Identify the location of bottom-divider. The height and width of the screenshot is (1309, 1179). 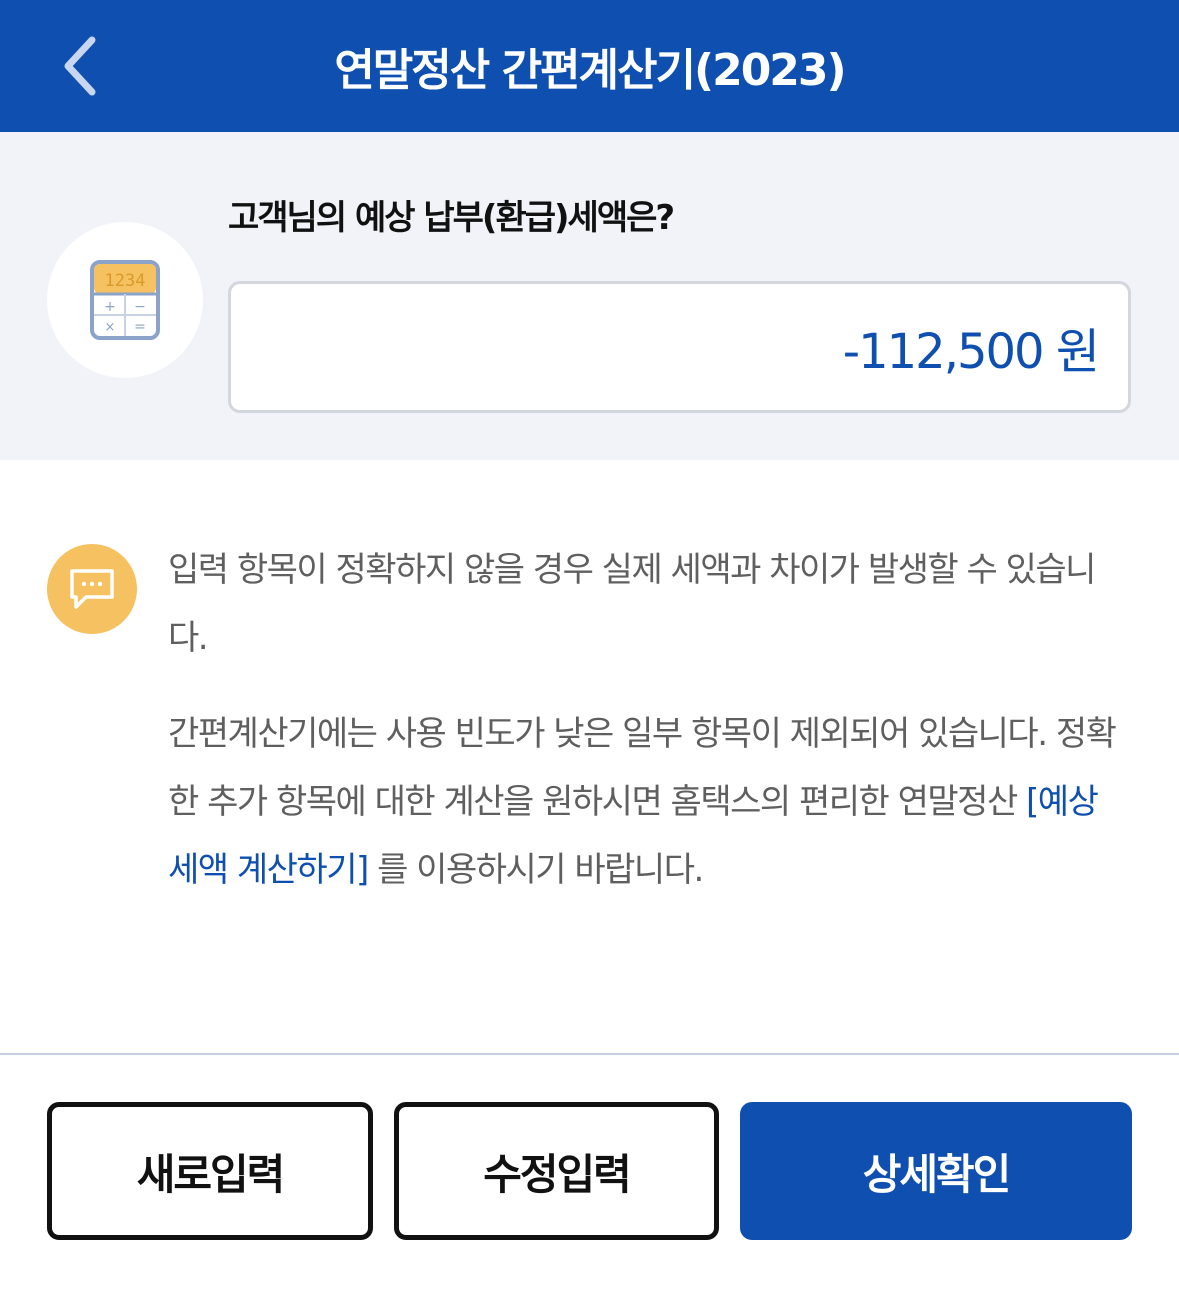
(589, 1054).